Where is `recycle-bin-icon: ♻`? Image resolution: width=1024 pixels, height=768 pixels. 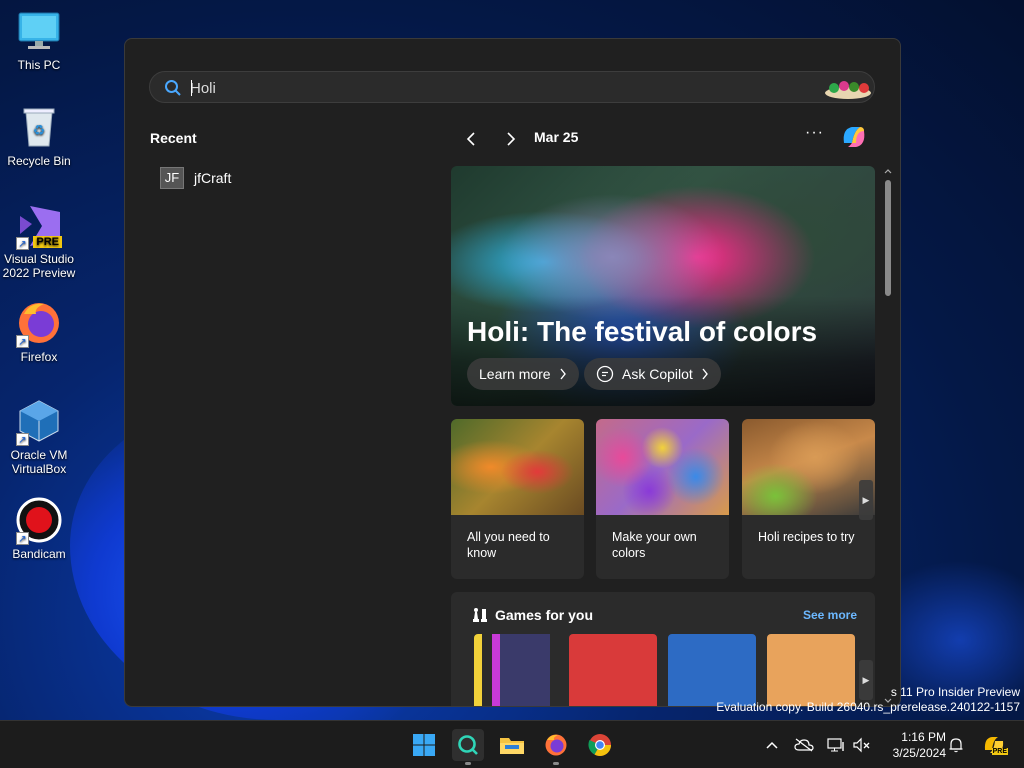
recycle-bin-icon: ♻ is located at coordinates (39, 127).